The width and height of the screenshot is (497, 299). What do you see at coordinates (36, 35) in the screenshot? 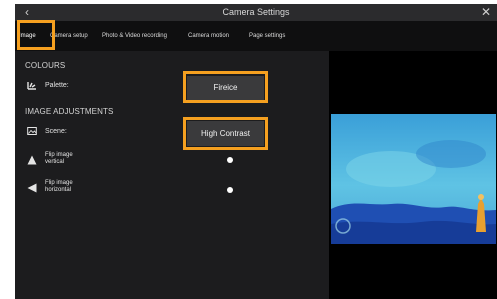
I see `highlight-image-tab` at bounding box center [36, 35].